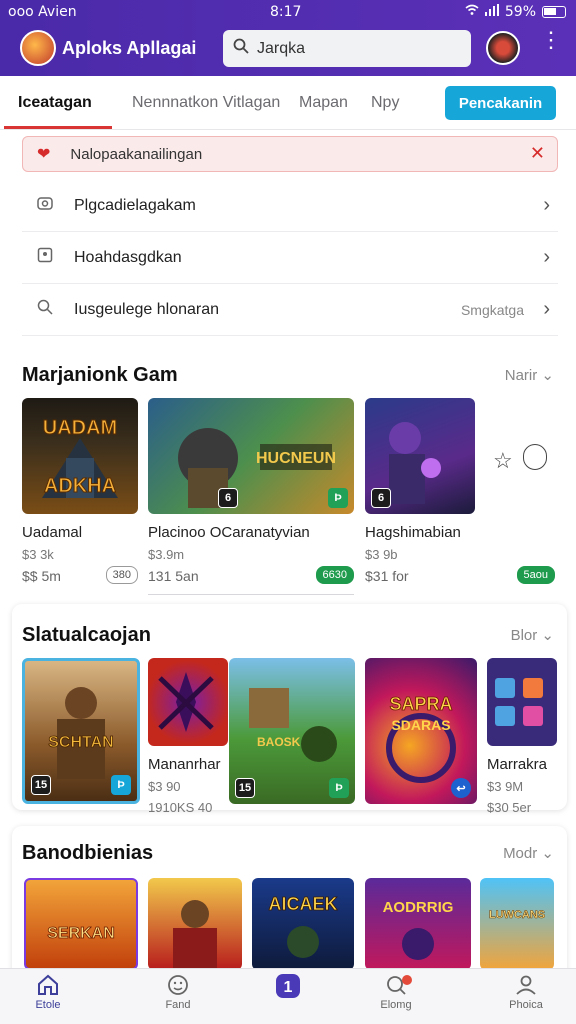  Describe the element at coordinates (290, 258) in the screenshot. I see `list-item: Hoahdasgdkan ›` at that location.